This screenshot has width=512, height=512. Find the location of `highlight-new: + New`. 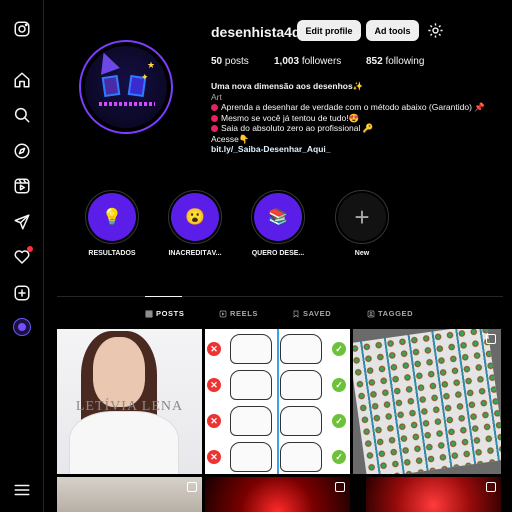

highlight-new: + New is located at coordinates (362, 223).